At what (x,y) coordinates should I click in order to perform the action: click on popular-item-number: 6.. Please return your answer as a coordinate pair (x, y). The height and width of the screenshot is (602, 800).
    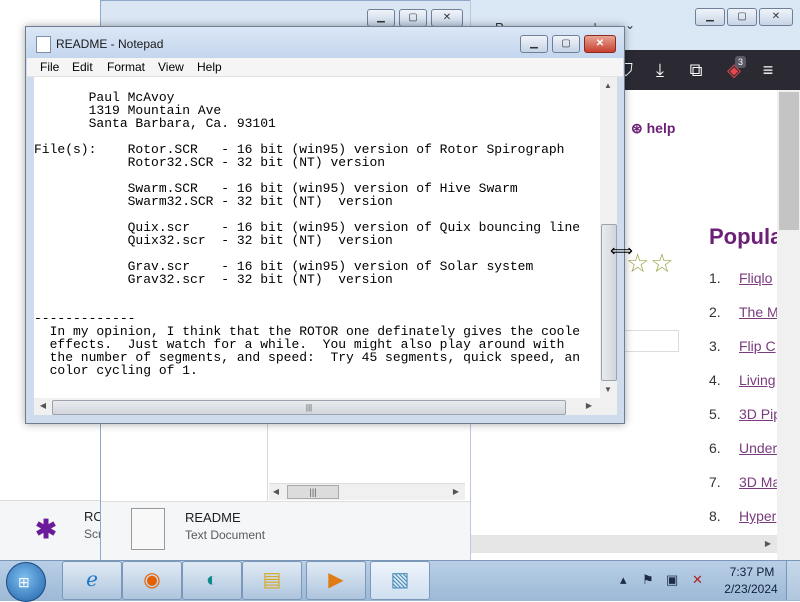
    Looking at the image, I should click on (715, 448).